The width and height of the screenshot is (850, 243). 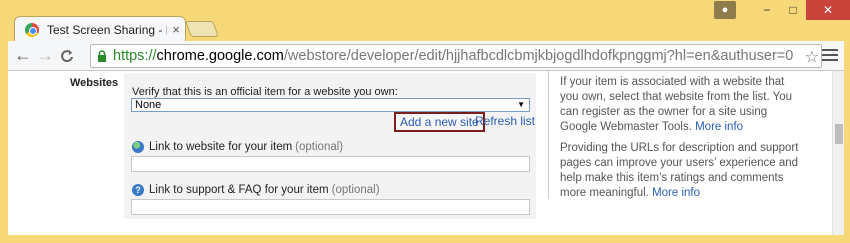 What do you see at coordinates (811, 57) in the screenshot?
I see `bookmark-star-icon: ☆` at bounding box center [811, 57].